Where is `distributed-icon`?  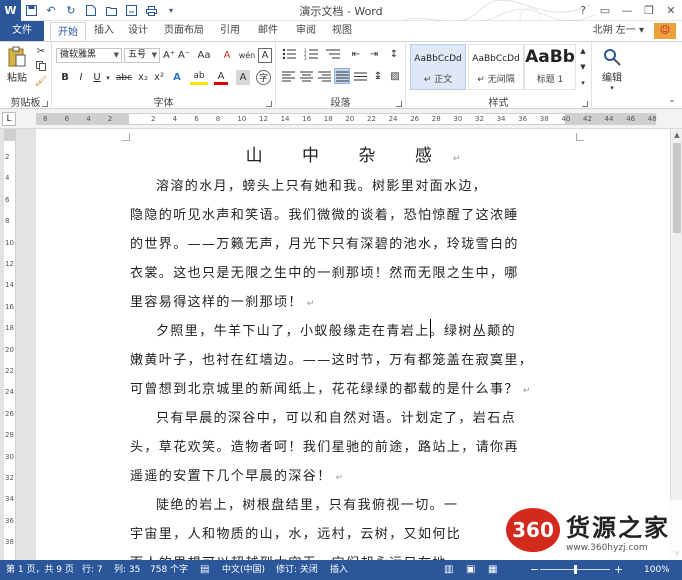
distributed-icon is located at coordinates (360, 76).